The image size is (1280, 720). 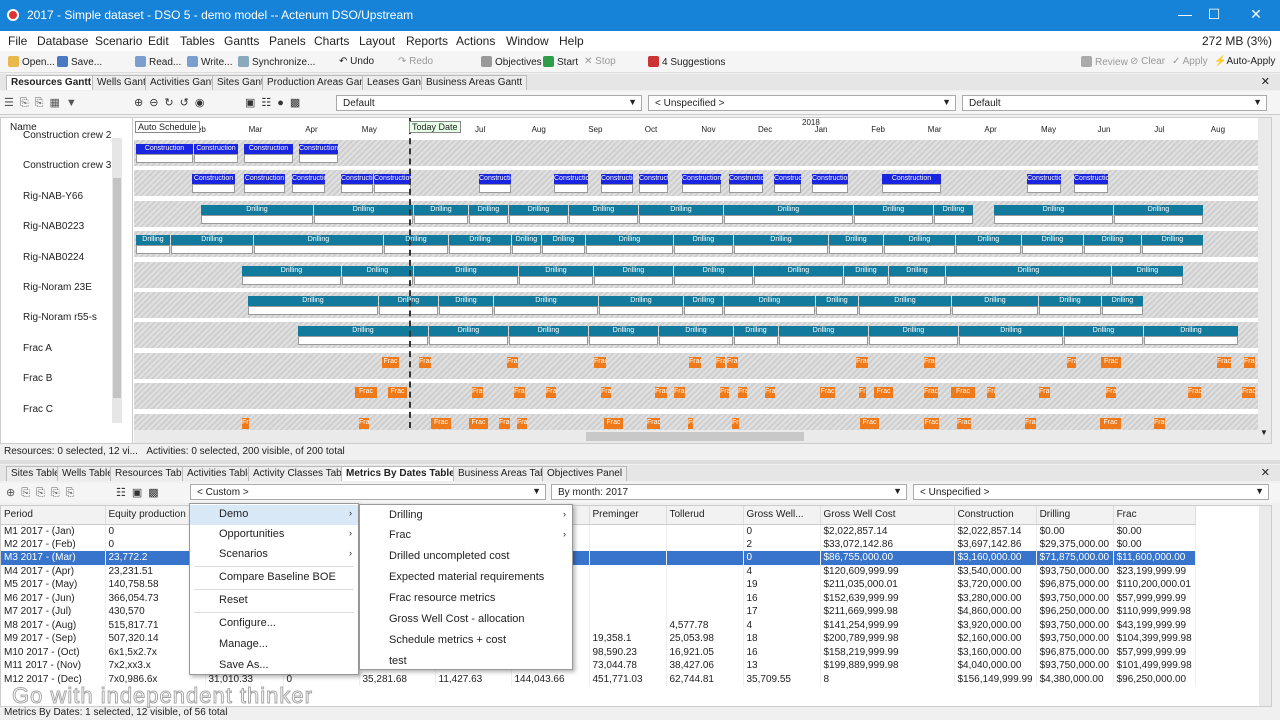 What do you see at coordinates (628, 515) in the screenshot?
I see `column-header: Preminger` at bounding box center [628, 515].